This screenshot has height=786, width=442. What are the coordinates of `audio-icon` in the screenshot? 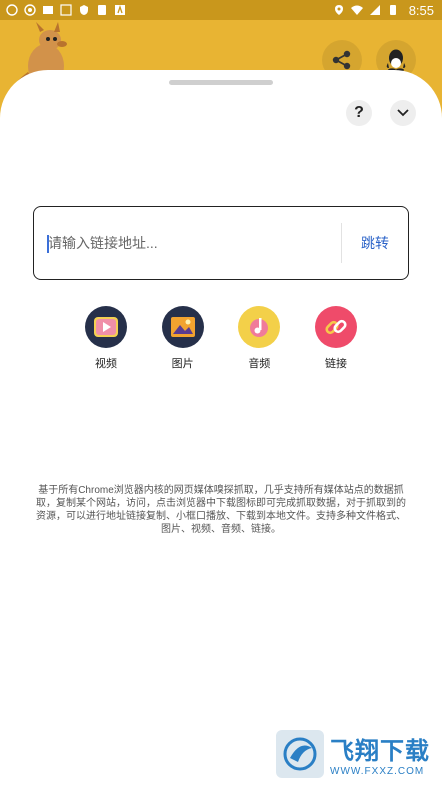 It's located at (259, 327).